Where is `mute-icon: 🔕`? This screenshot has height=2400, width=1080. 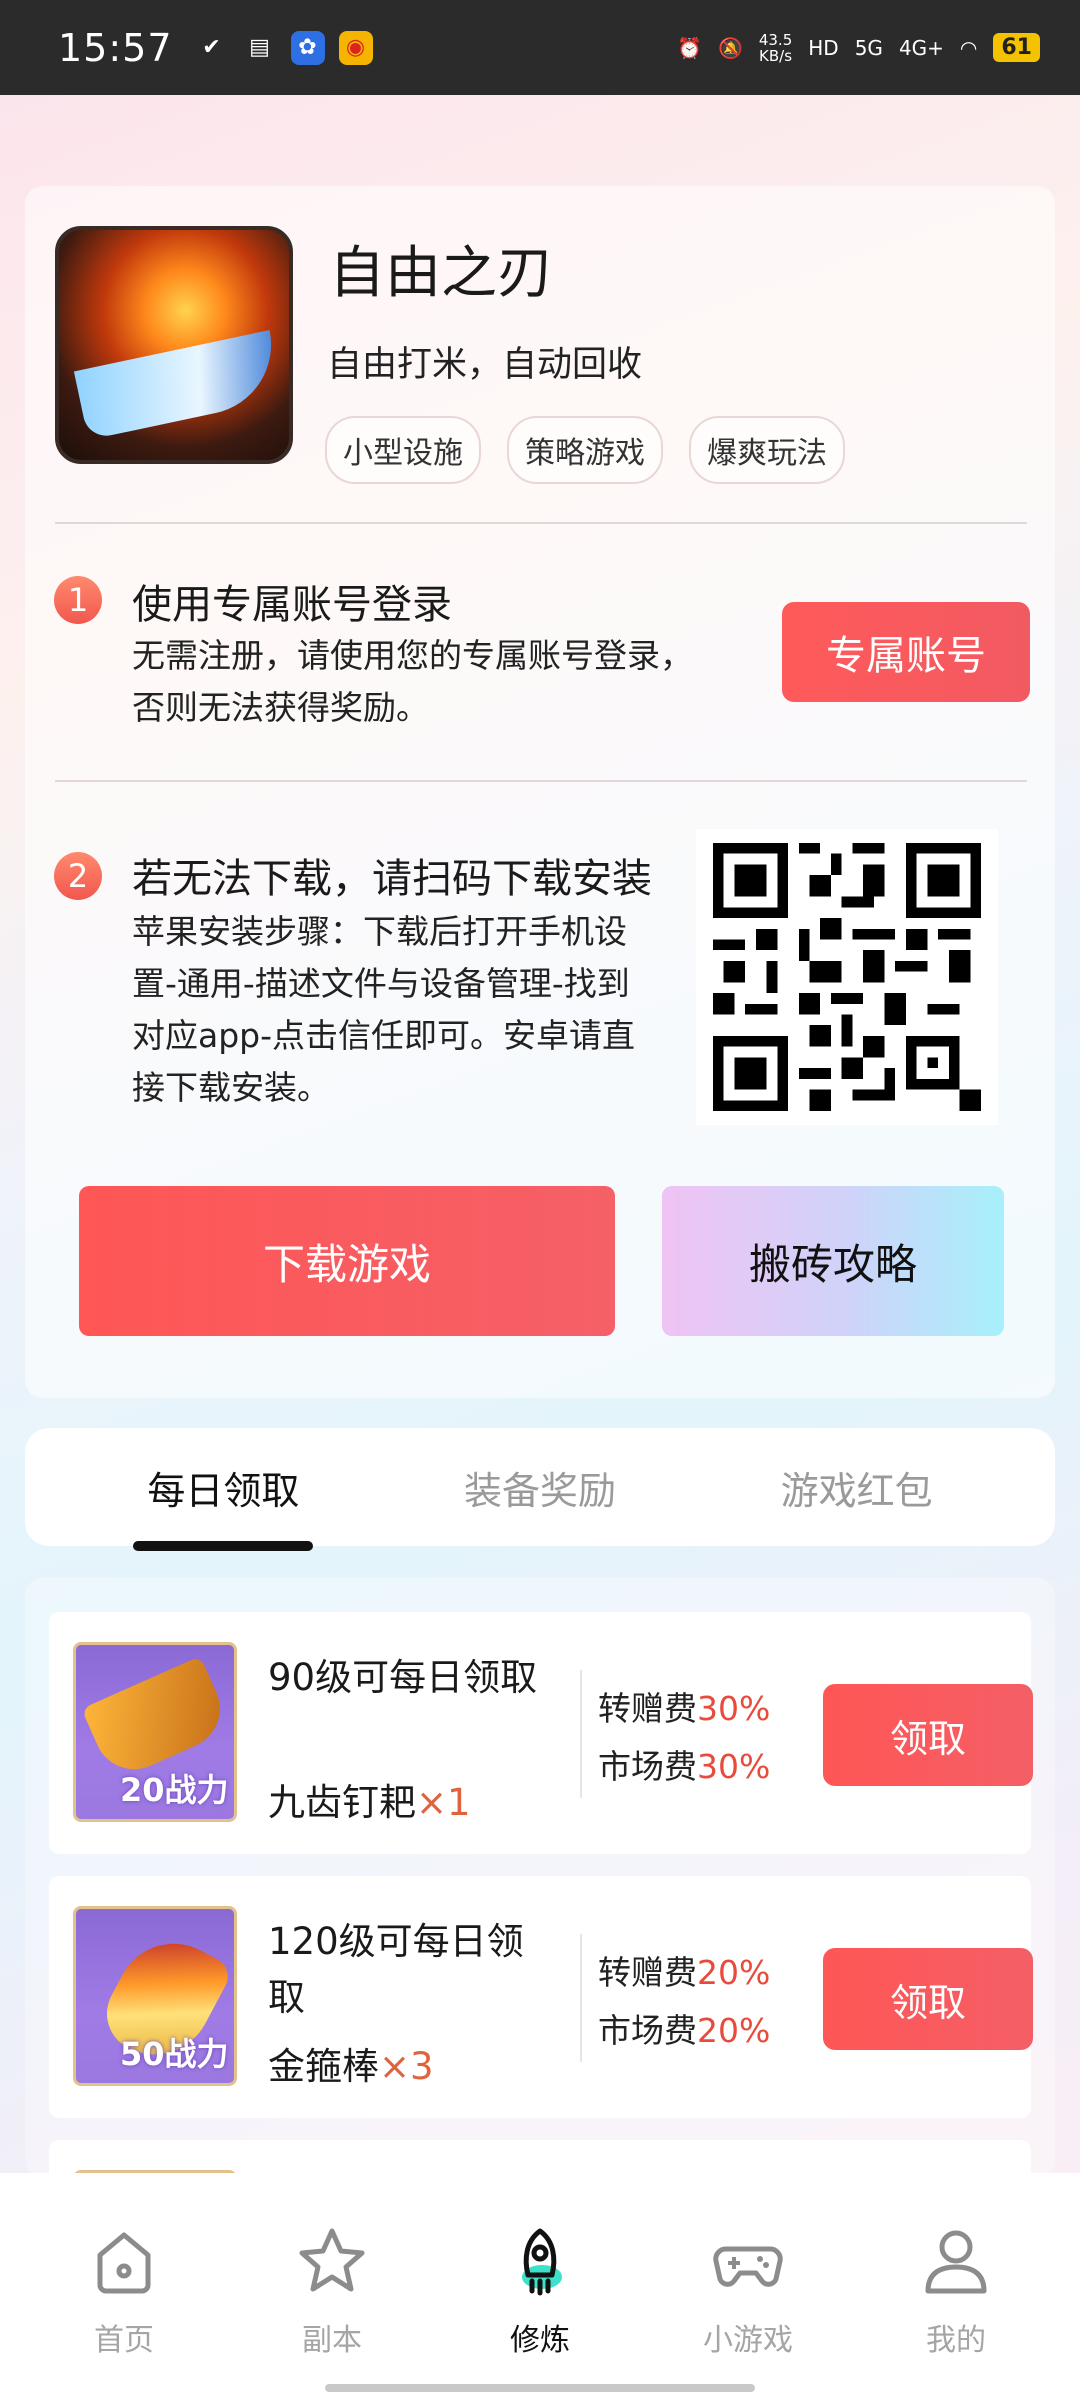
mute-icon: 🔕 is located at coordinates (730, 47).